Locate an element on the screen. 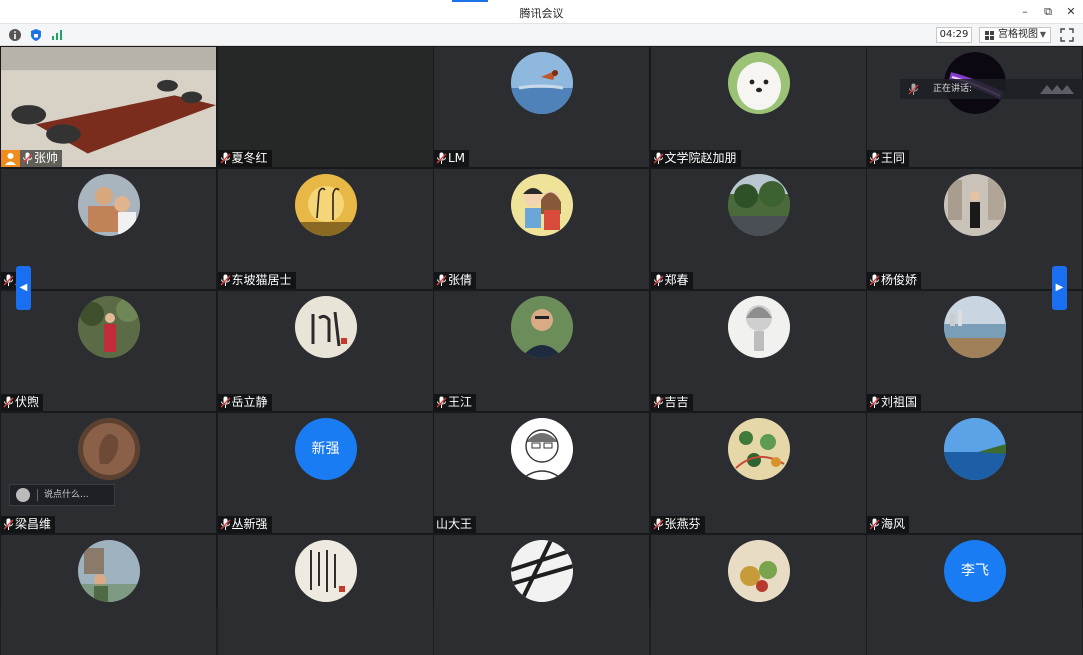 Image resolution: width=1083 pixels, height=655 pixels. participant-tile: 东坡猫居士 is located at coordinates (325, 229).